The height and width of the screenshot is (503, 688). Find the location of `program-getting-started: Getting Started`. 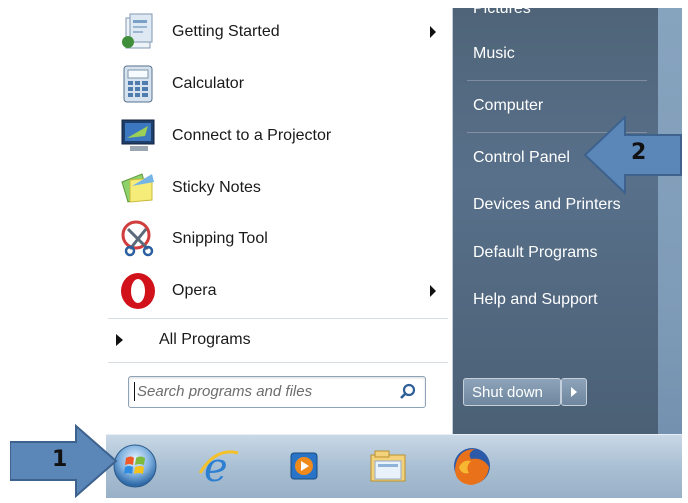

program-getting-started: Getting Started is located at coordinates (277, 32).